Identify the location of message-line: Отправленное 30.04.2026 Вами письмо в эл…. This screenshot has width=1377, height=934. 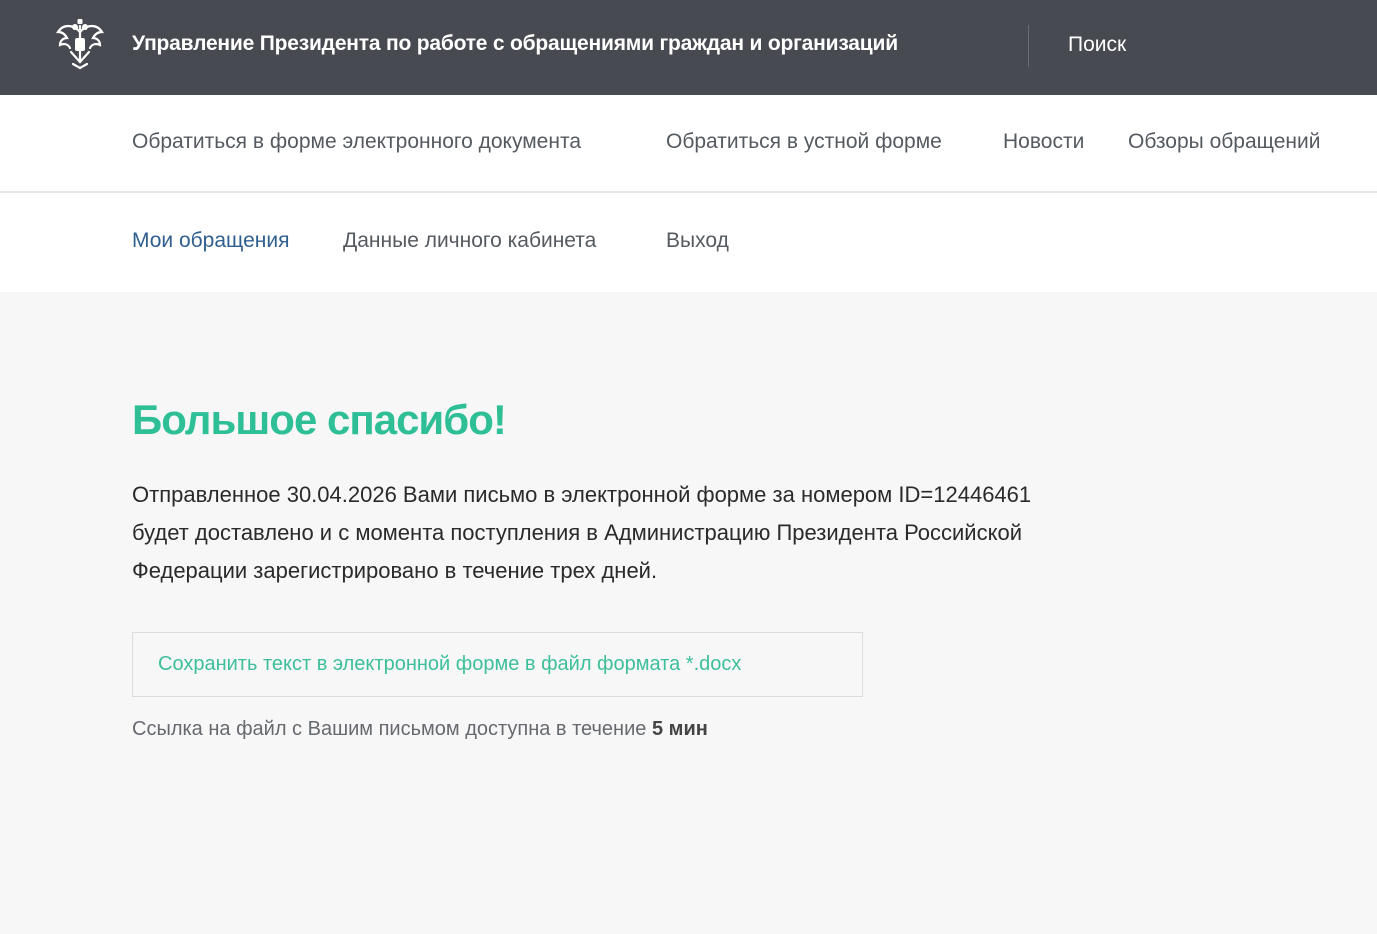
(582, 494).